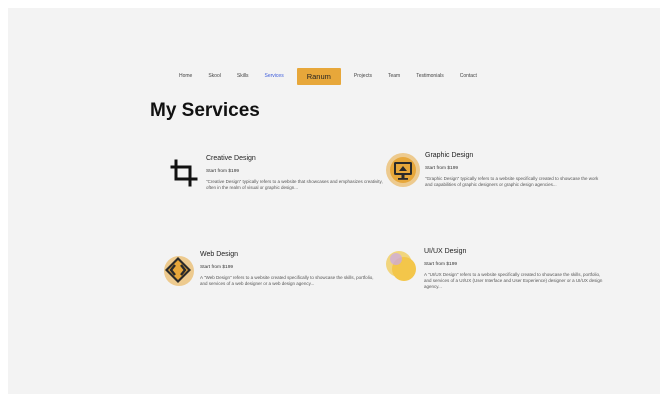  What do you see at coordinates (363, 76) in the screenshot?
I see `nav-projects: Projects` at bounding box center [363, 76].